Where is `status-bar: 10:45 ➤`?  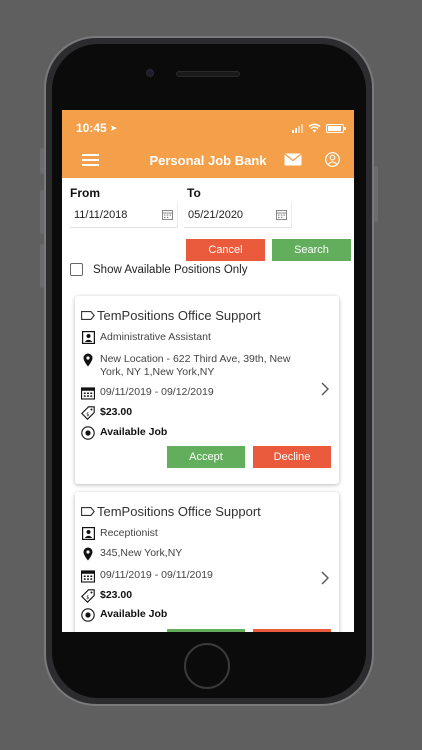 status-bar: 10:45 ➤ is located at coordinates (211, 128).